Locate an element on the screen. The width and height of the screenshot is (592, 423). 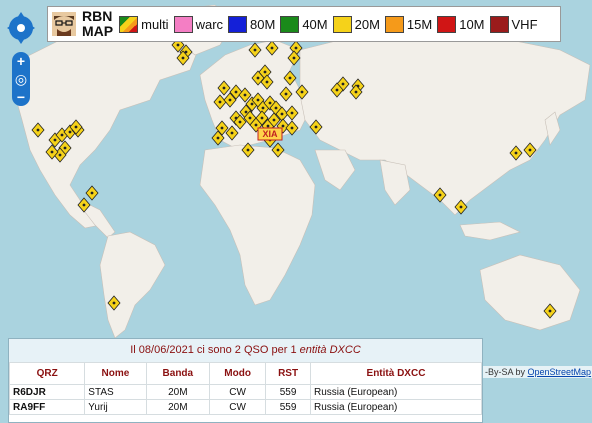
zoom-in-button: + is located at coordinates (21, 61).